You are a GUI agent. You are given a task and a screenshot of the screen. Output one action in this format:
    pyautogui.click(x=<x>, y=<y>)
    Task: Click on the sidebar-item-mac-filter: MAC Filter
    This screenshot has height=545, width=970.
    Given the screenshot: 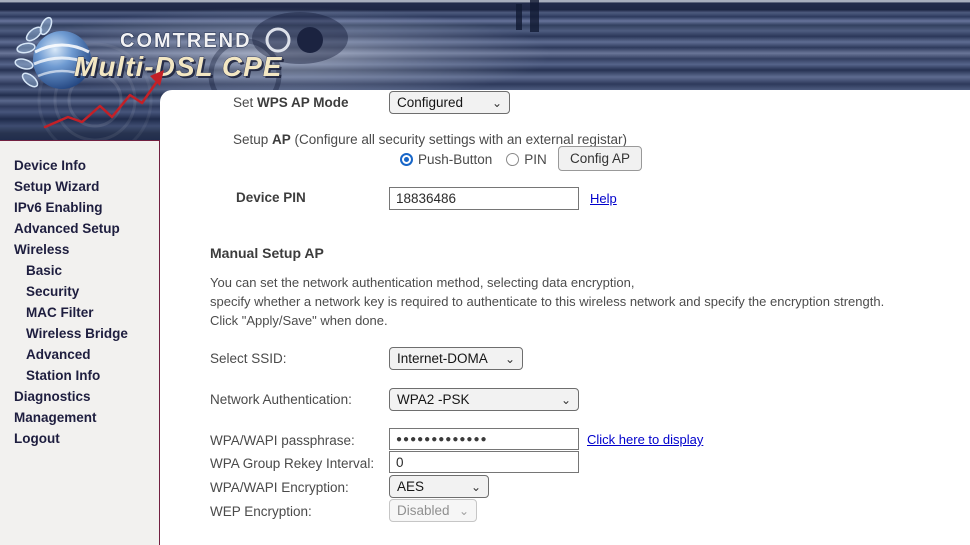 What is the action you would take?
    pyautogui.click(x=79, y=312)
    